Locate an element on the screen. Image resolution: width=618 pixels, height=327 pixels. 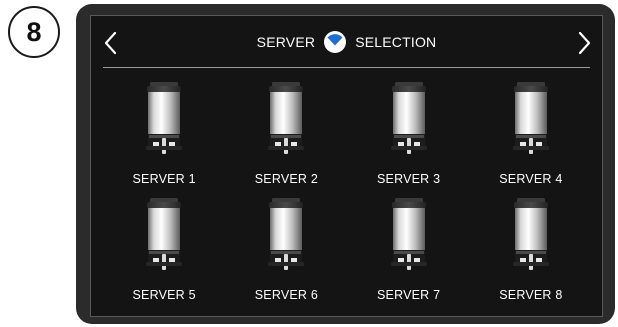
server-tile-8: SERVER 8 is located at coordinates (531, 252).